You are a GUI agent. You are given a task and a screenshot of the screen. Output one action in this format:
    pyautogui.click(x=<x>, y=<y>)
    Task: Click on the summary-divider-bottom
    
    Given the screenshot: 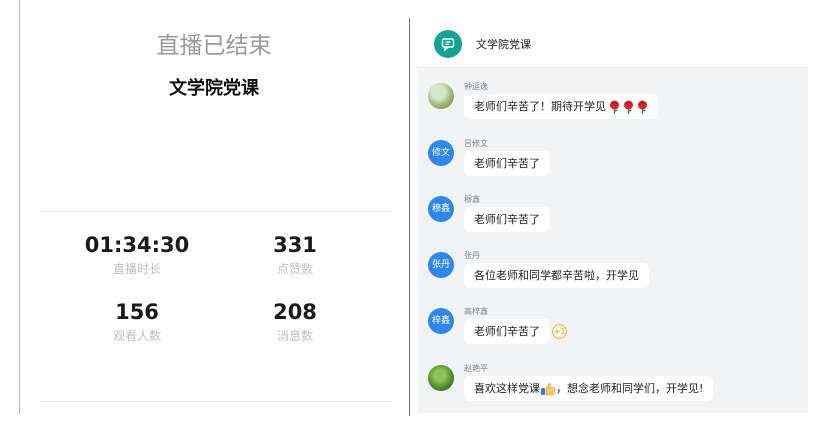 What is the action you would take?
    pyautogui.click(x=216, y=401)
    